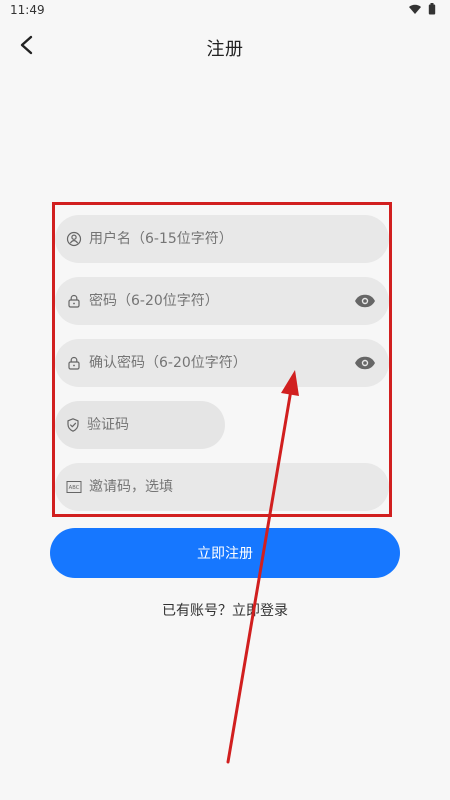  Describe the element at coordinates (233, 487) in the screenshot. I see `invitation-code-input` at that location.